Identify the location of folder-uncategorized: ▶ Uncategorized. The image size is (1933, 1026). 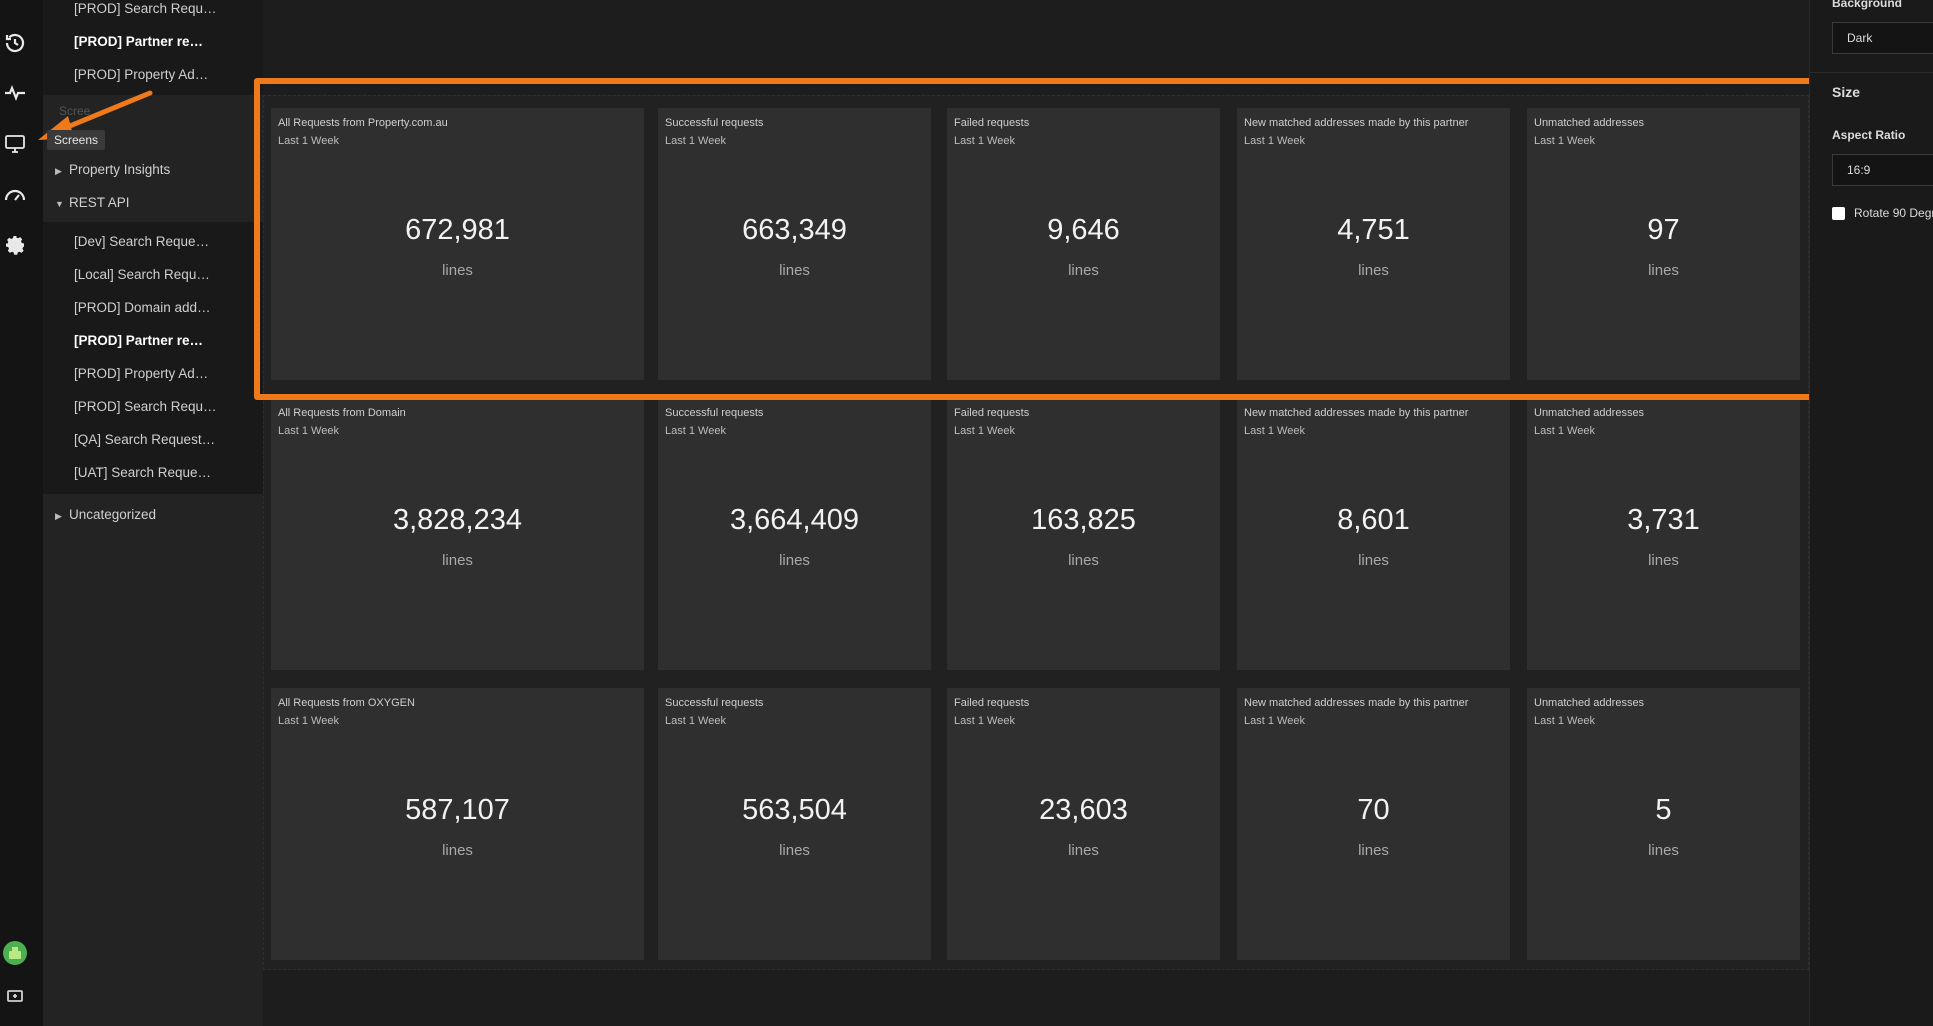
(105, 514).